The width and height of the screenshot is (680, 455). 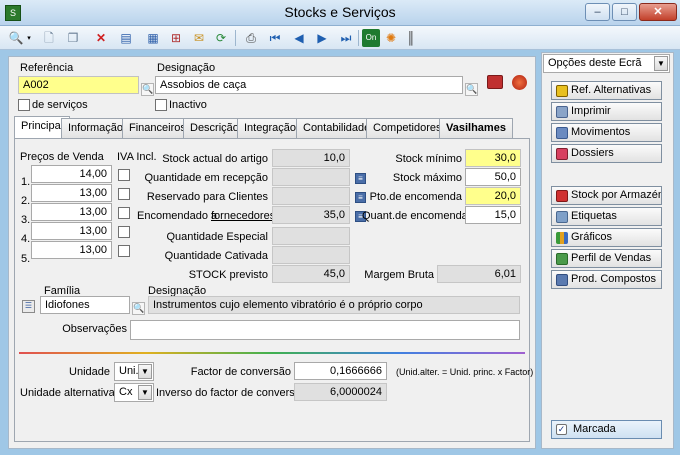 I want to click on etiquetas-button: Etiquetas, so click(x=606, y=216).